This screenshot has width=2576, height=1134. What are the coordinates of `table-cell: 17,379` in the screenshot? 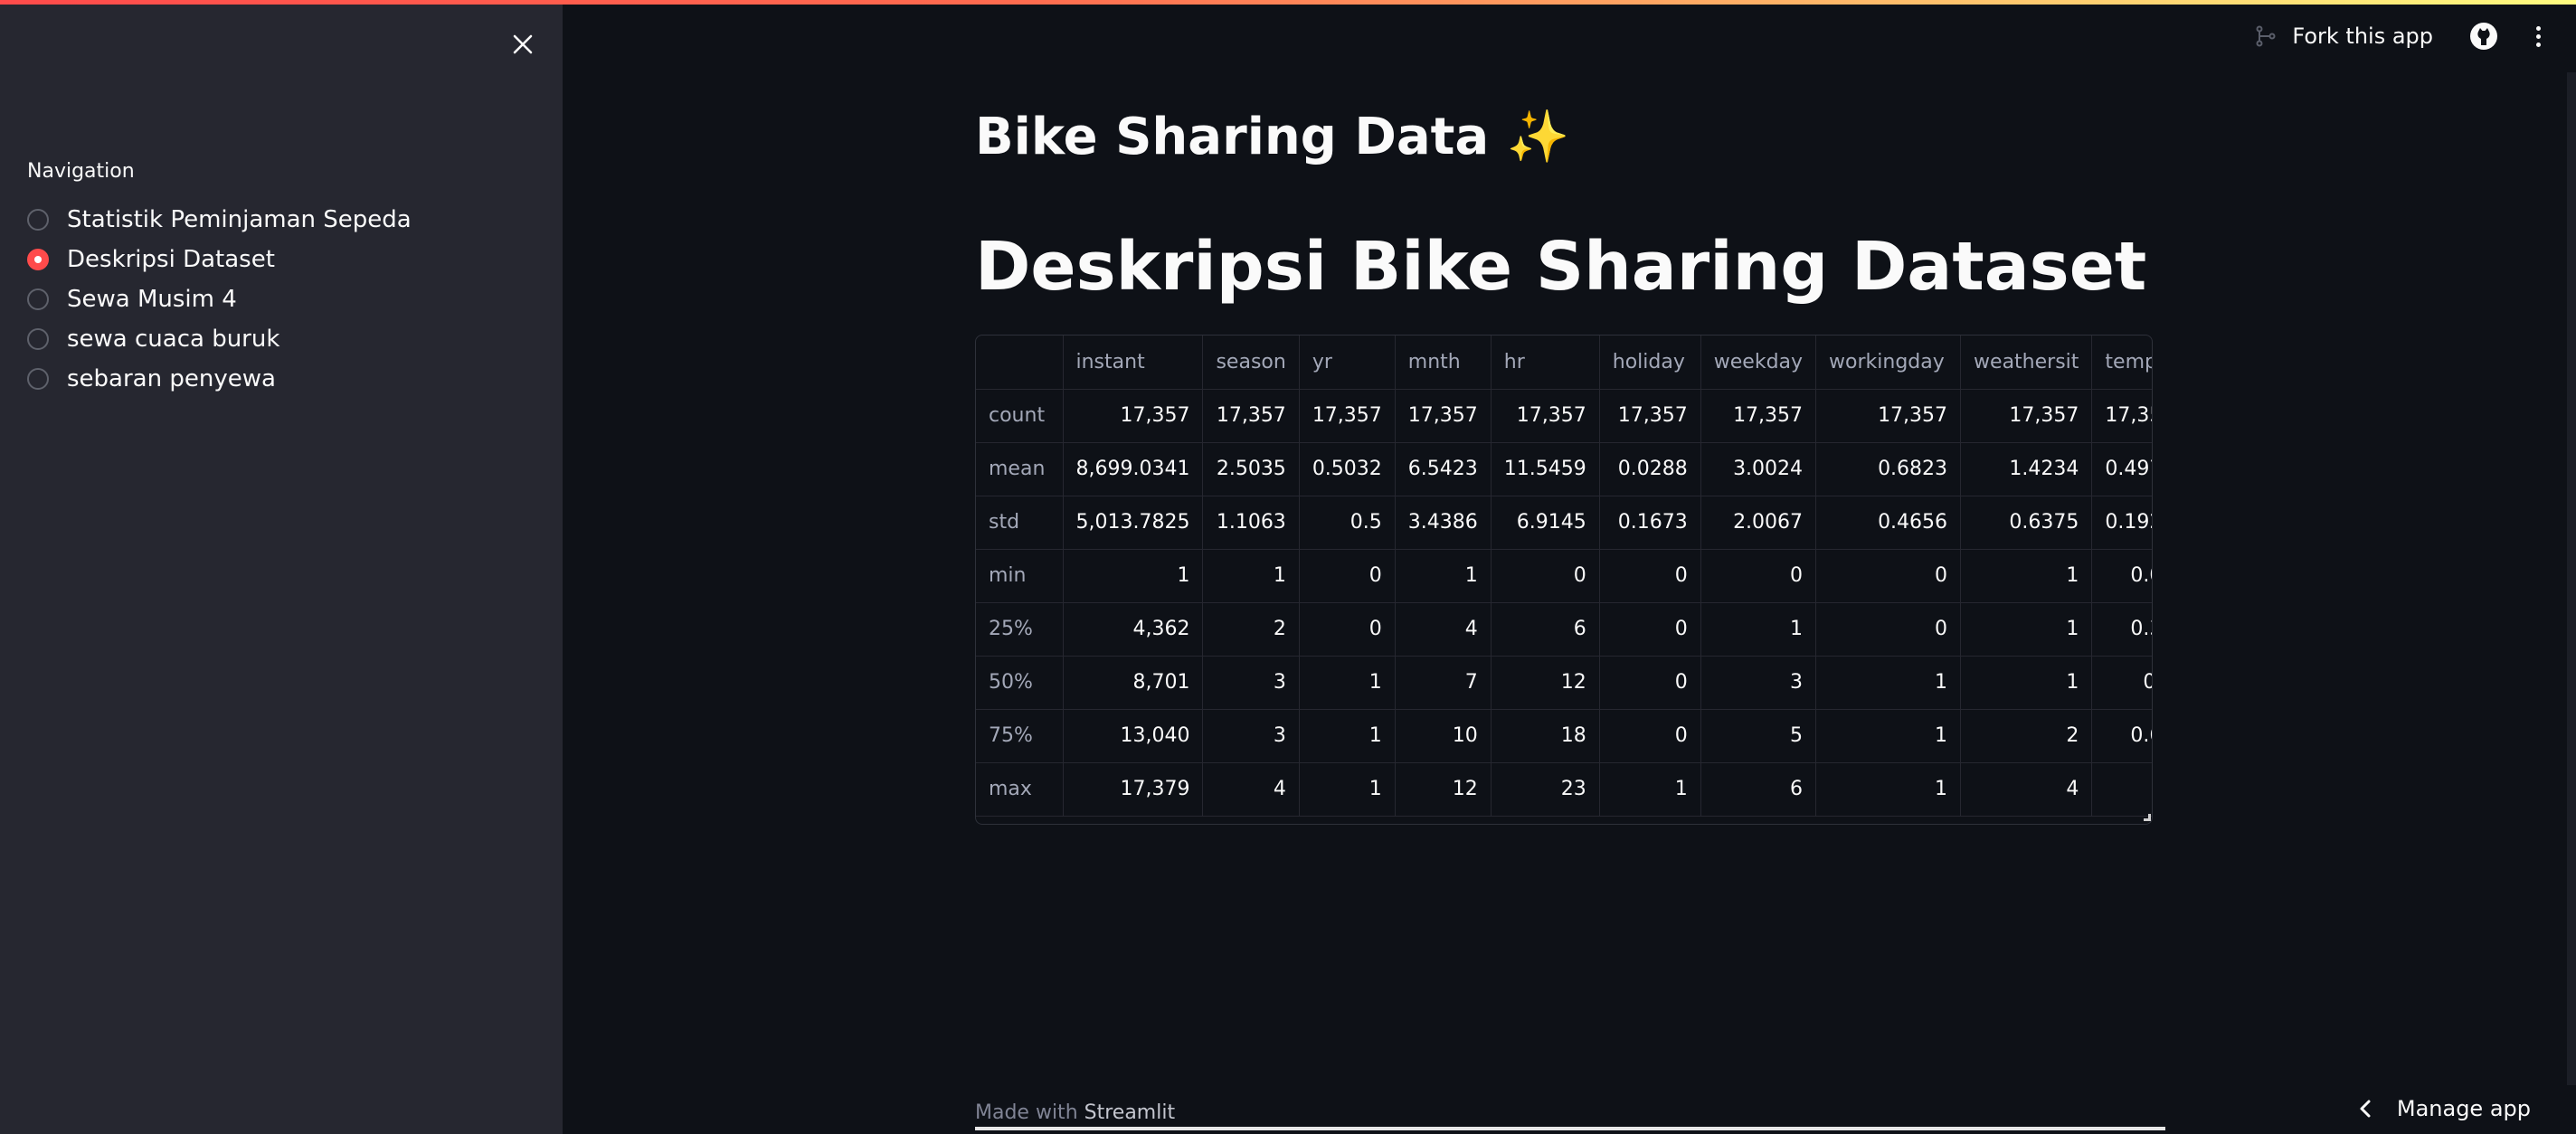 It's located at (1133, 789).